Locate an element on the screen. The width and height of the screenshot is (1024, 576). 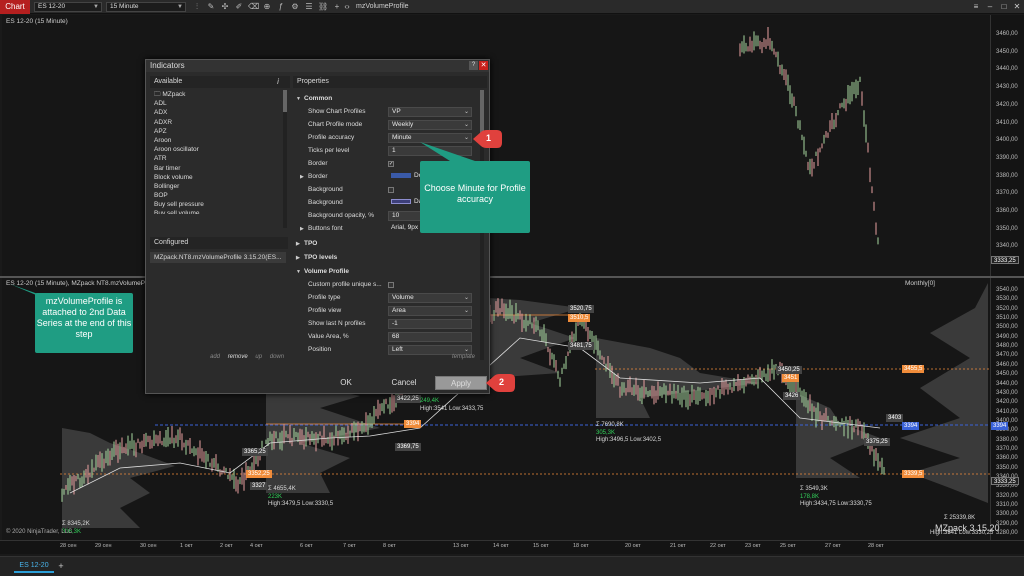
profile-view-select: Area ⌄ is located at coordinates (430, 311).